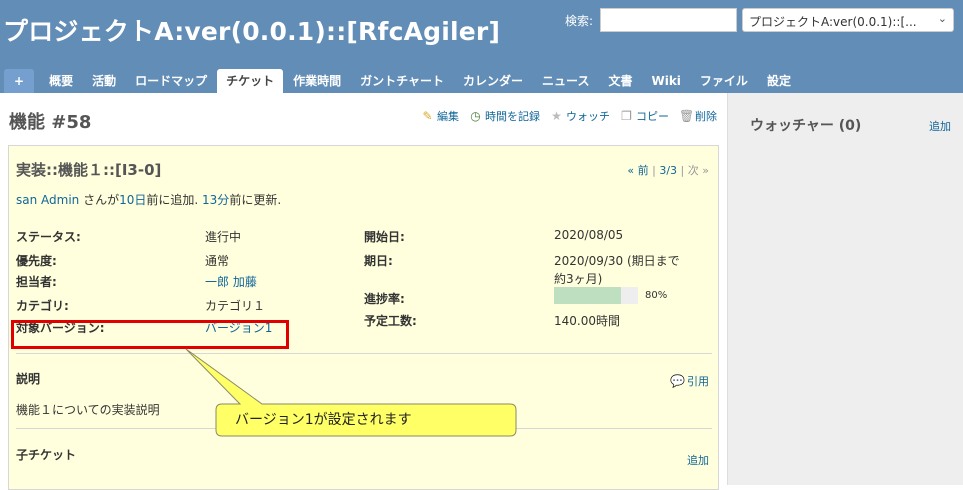 Image resolution: width=963 pixels, height=490 pixels. What do you see at coordinates (588, 295) in the screenshot?
I see `progress-bar-fill` at bounding box center [588, 295].